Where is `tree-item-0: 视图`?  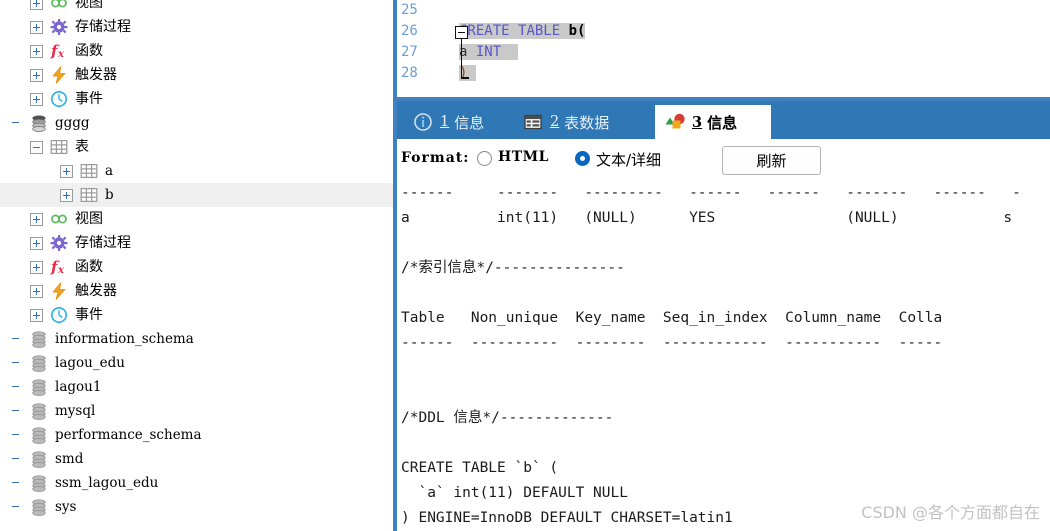 tree-item-0: 视图 is located at coordinates (196, 7).